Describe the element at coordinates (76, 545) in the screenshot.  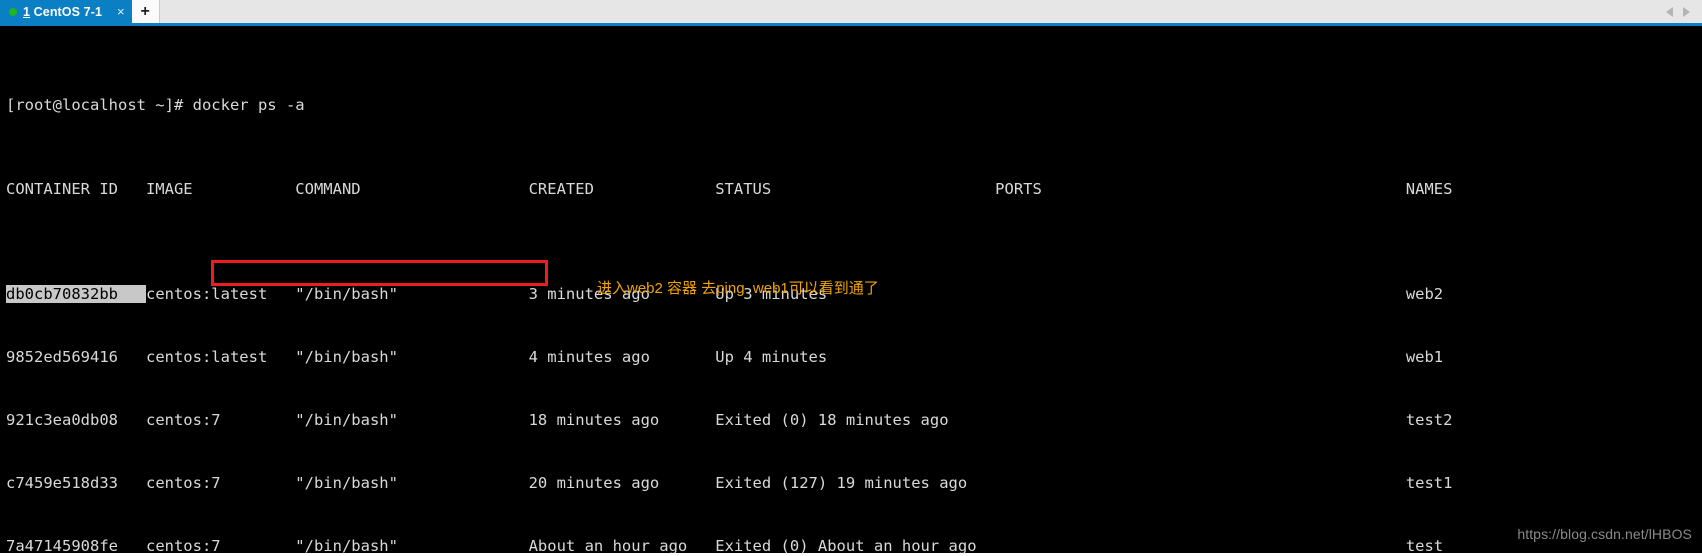
I see `cell-container-id: 7a47145908fe` at that location.